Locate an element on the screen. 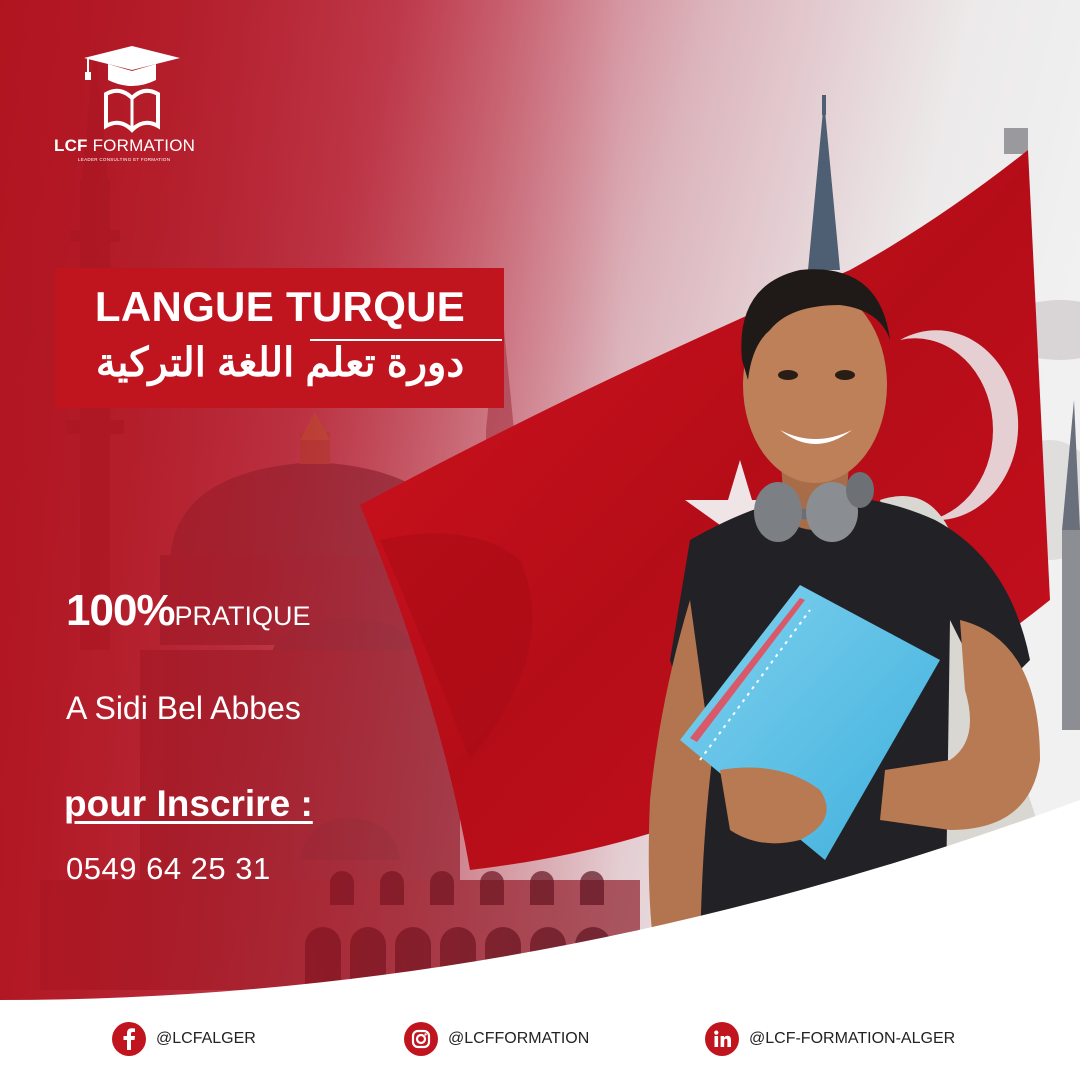 The height and width of the screenshot is (1080, 1080). social-linkedin: @LCF-FORMATION-ALGER is located at coordinates (830, 1039).